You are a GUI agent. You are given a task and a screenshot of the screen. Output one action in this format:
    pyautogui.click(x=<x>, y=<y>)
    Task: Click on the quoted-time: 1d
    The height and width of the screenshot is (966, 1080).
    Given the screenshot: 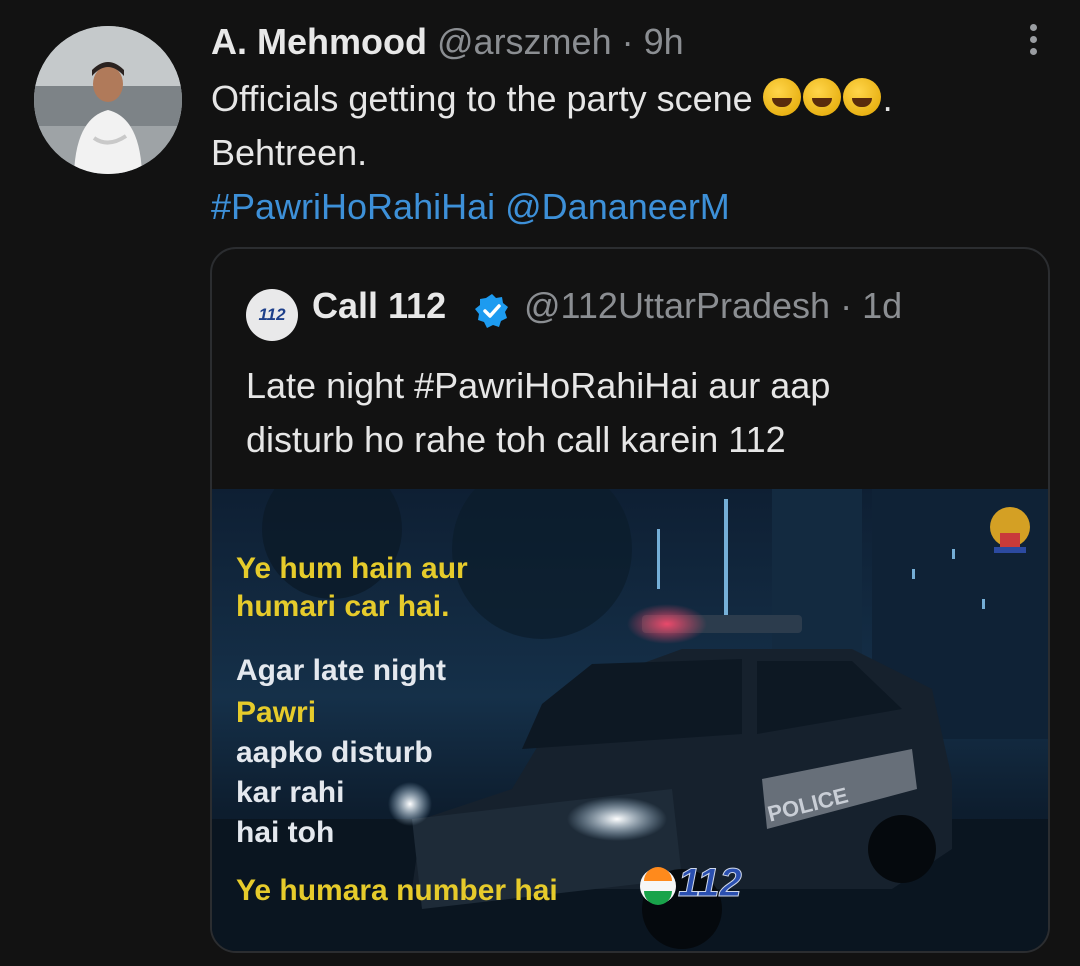 What is the action you would take?
    pyautogui.click(x=882, y=305)
    